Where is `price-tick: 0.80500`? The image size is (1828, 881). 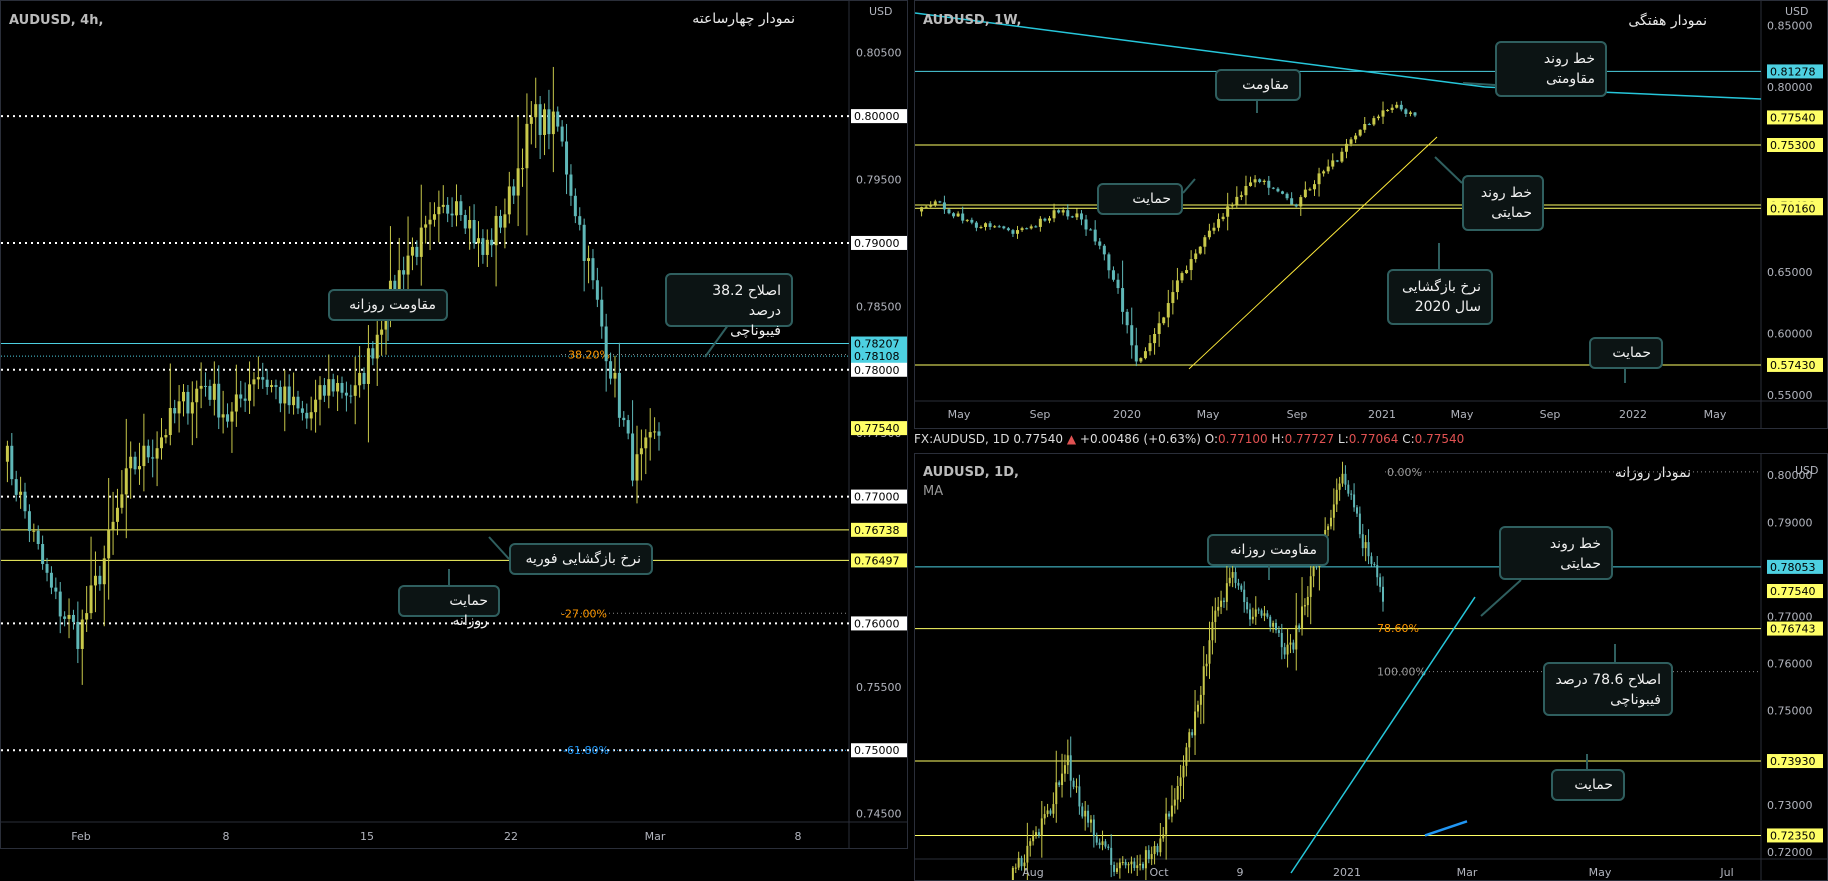 price-tick: 0.80500 is located at coordinates (879, 53).